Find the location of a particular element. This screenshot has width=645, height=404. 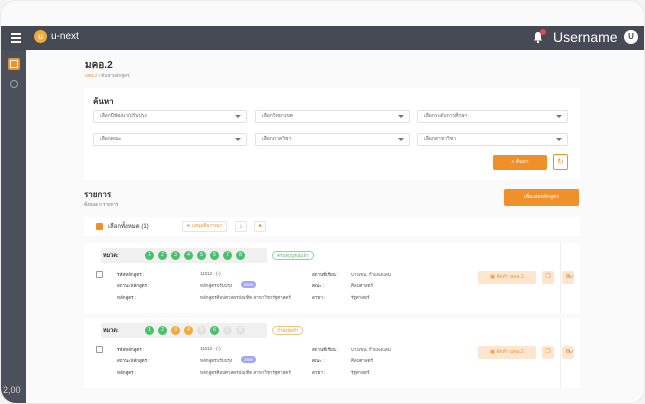

branch-label: สาขา : is located at coordinates (319, 297).